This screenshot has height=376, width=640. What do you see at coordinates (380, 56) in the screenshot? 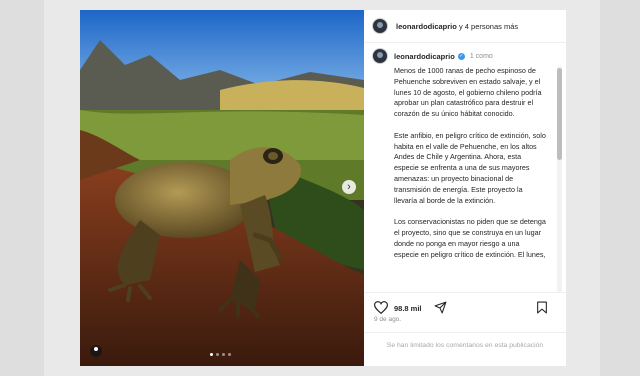
I see `caption-avatar` at bounding box center [380, 56].